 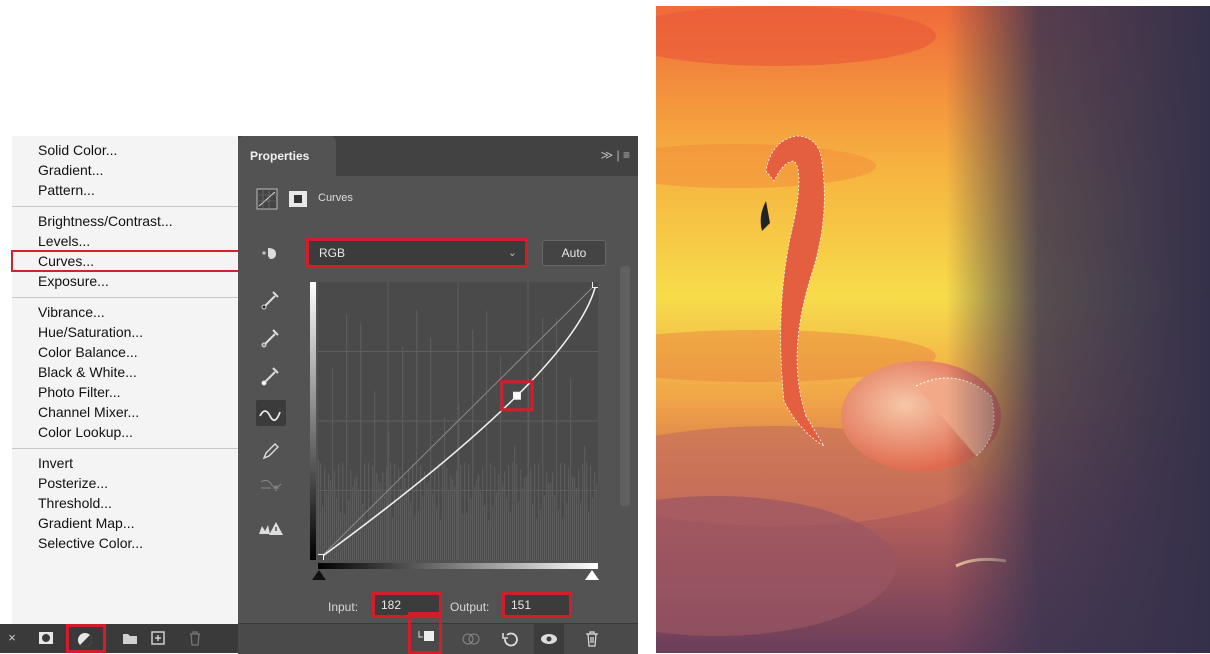 I want to click on target-adjust-icon, so click(x=271, y=253).